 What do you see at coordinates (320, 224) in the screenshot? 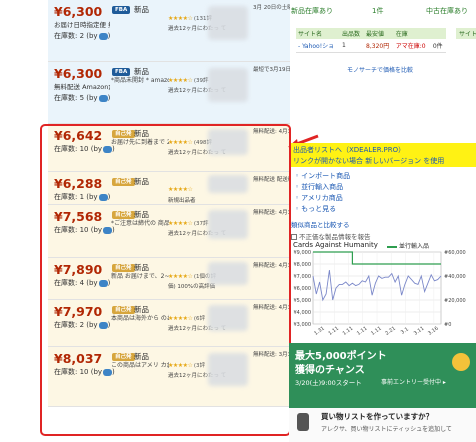
I see `compare-similar-link: 類似商品と比較する` at bounding box center [320, 224].